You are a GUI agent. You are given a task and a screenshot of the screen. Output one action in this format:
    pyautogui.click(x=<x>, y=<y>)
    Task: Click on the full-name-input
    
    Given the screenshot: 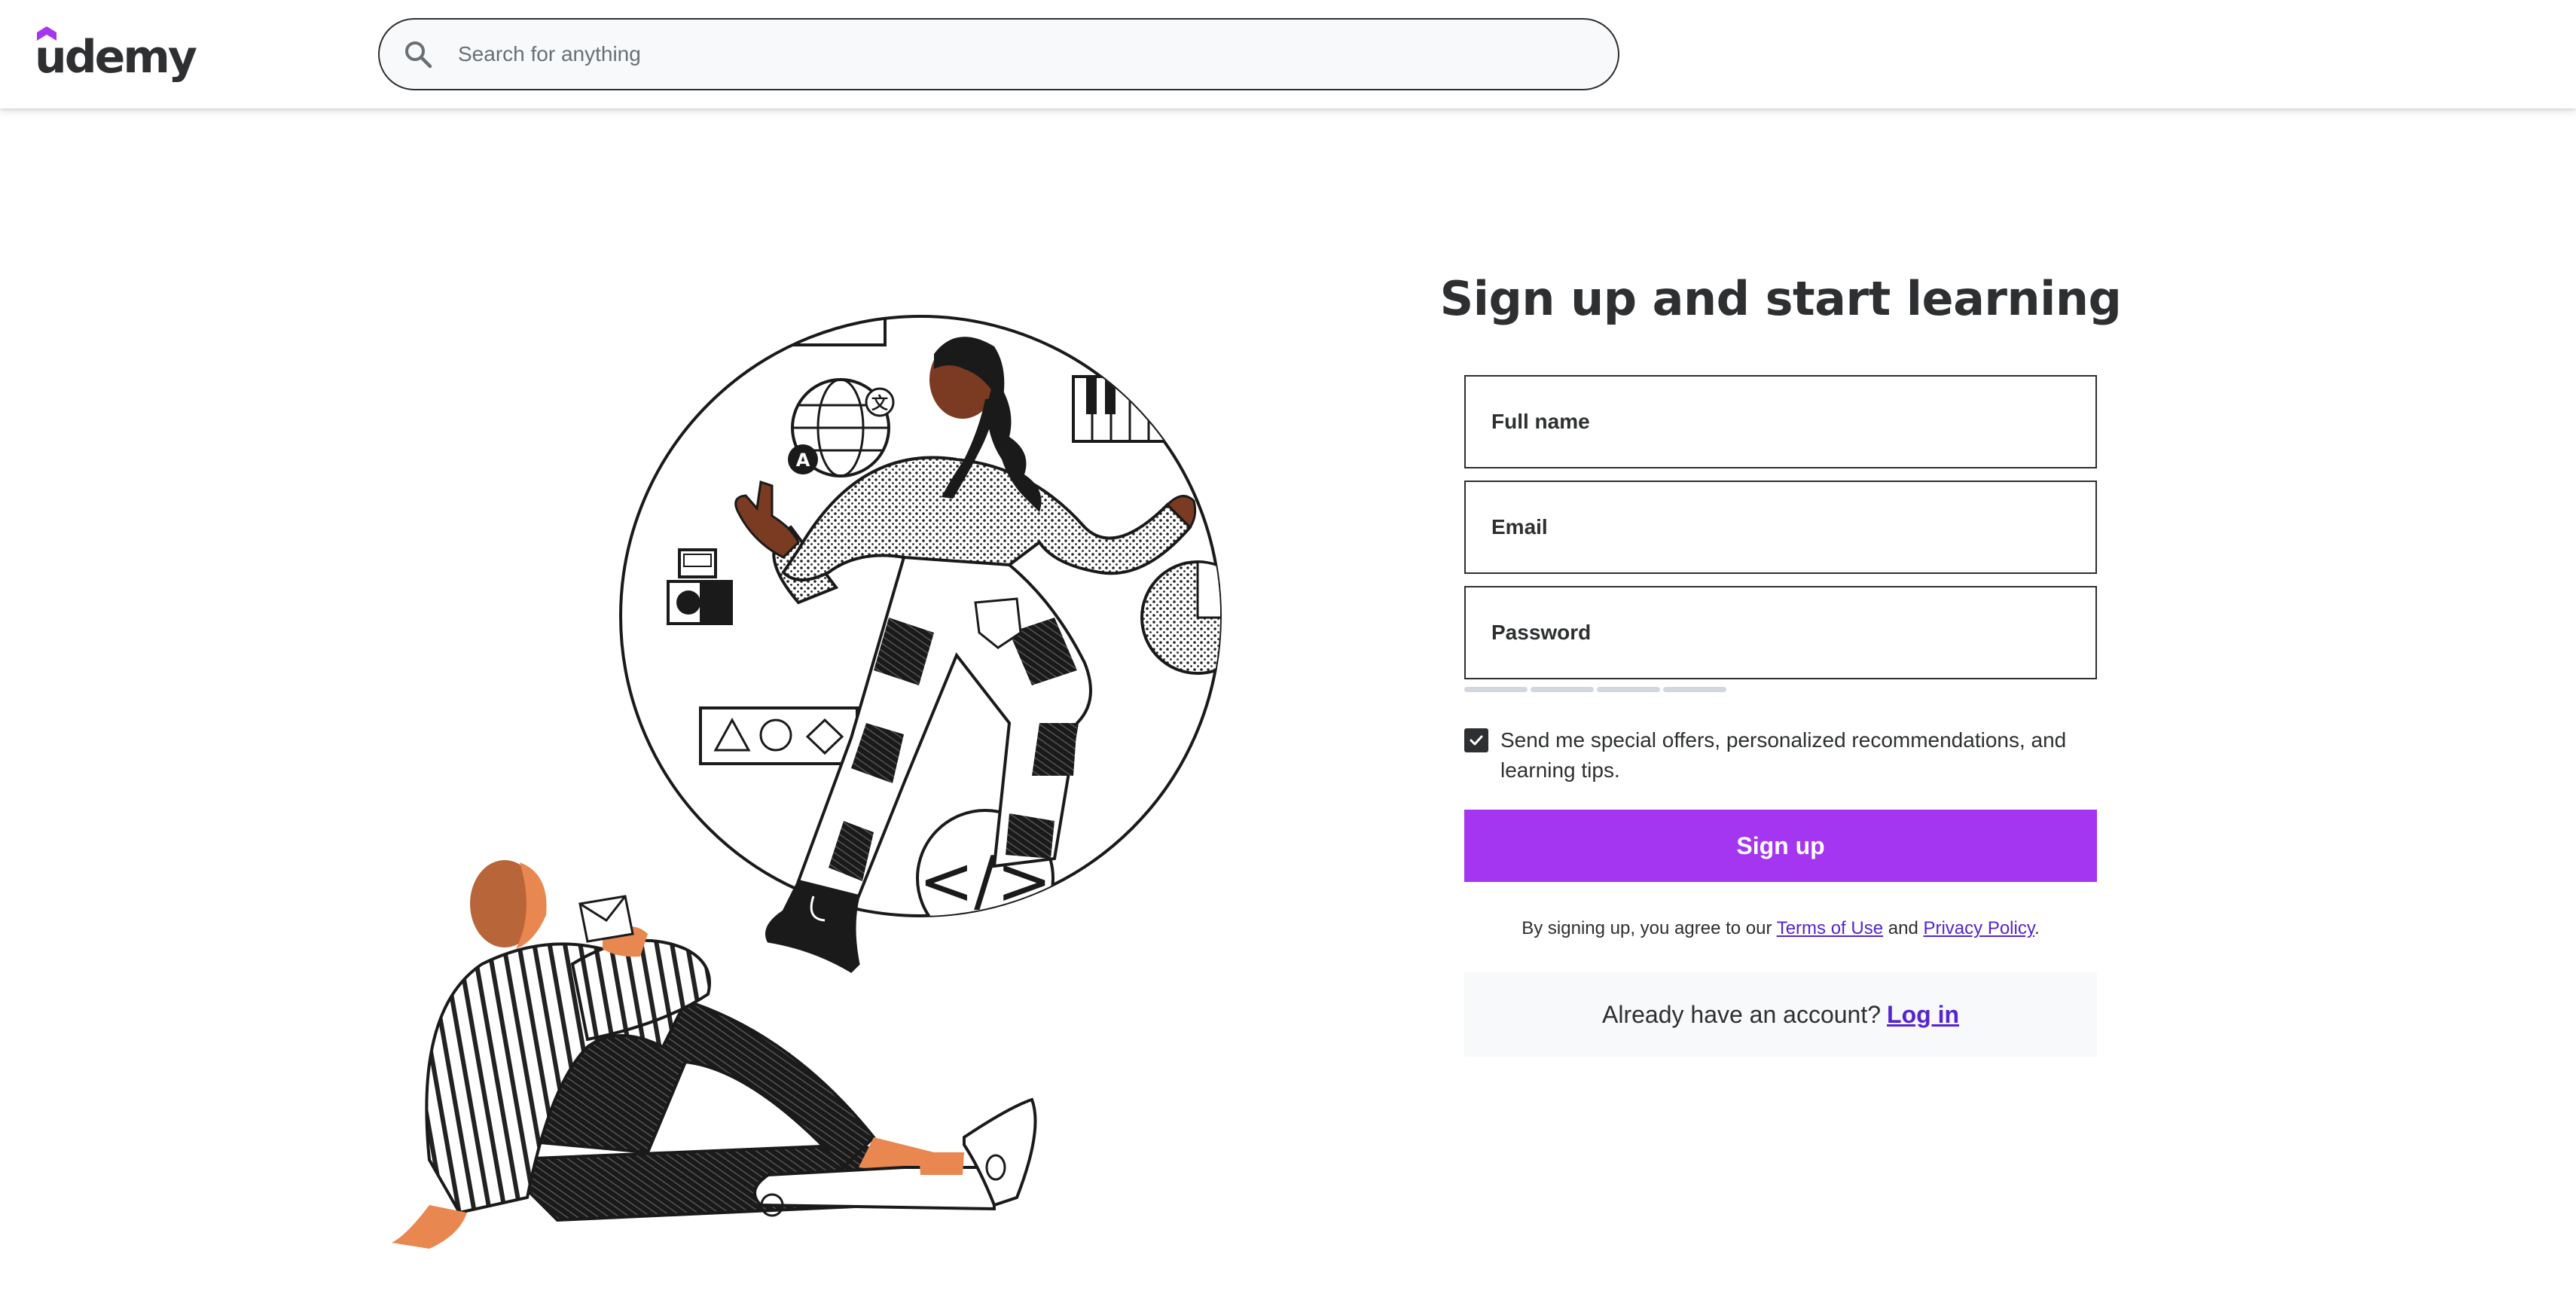 What is the action you would take?
    pyautogui.click(x=1781, y=422)
    